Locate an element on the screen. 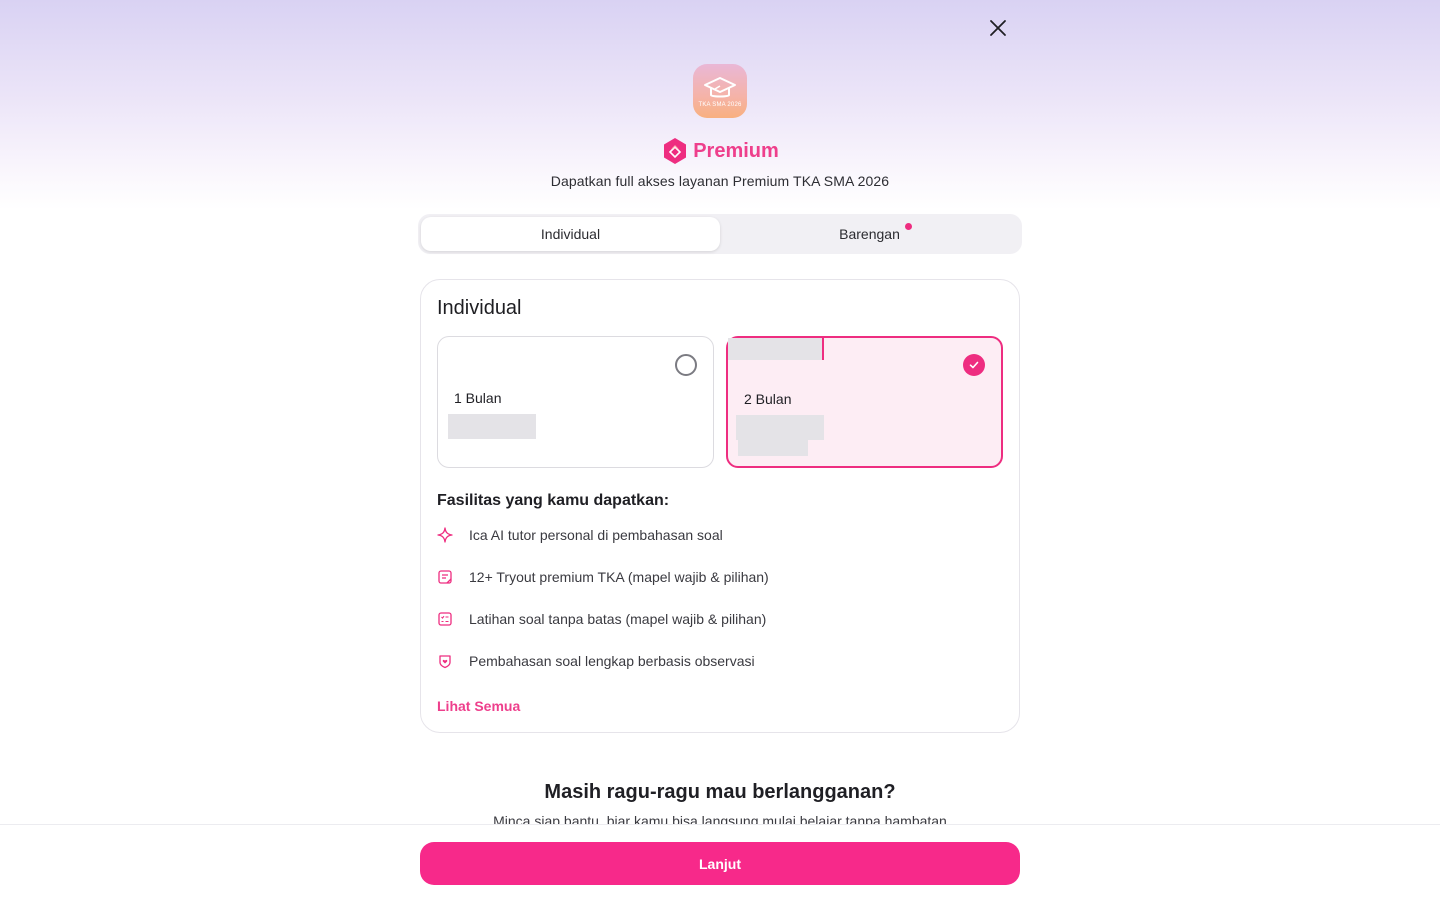 The height and width of the screenshot is (900, 1440). plan-option-1-bulan: 1 Bulan is located at coordinates (575, 402).